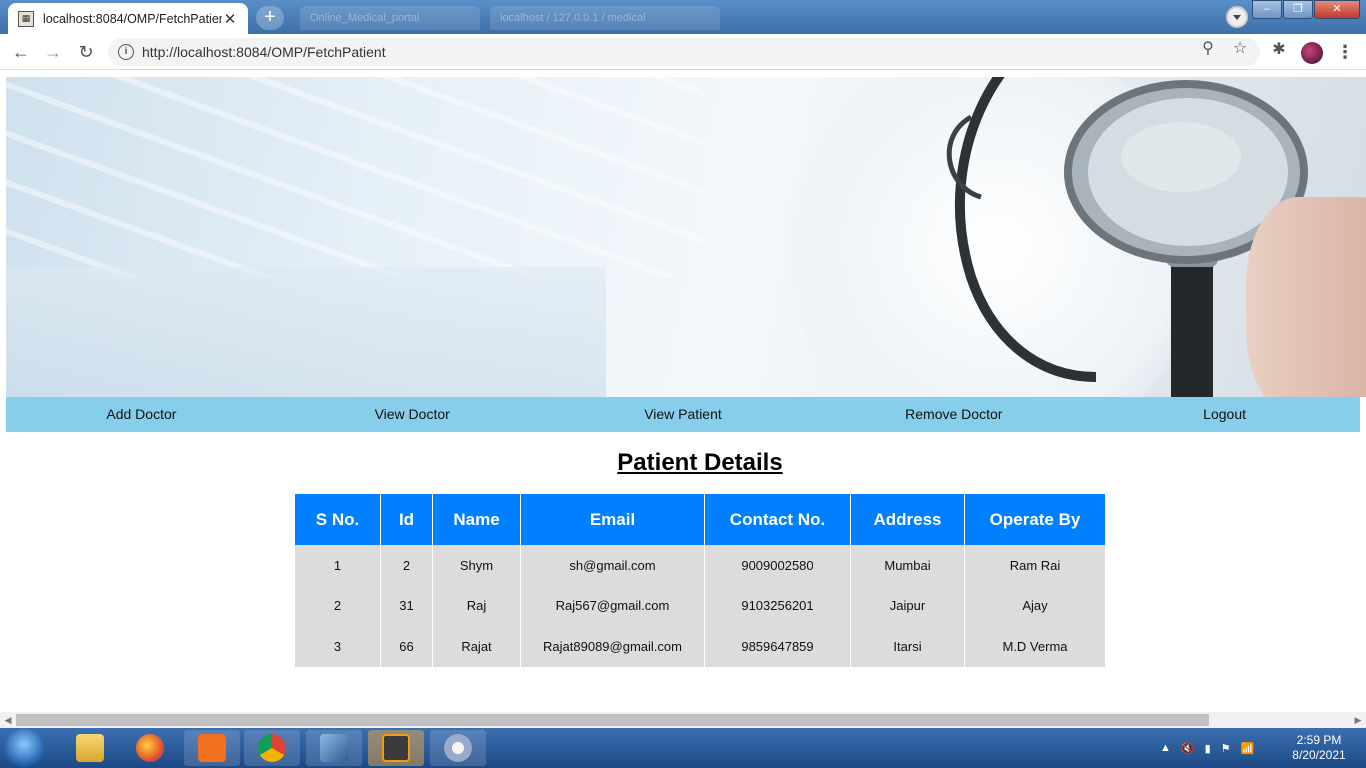 This screenshot has width=1366, height=768. I want to click on header-contact: Contact No., so click(777, 519).